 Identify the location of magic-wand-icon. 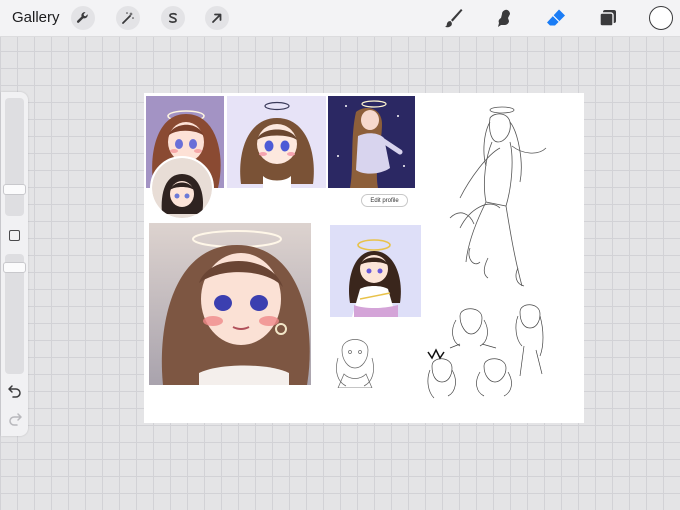
(128, 18).